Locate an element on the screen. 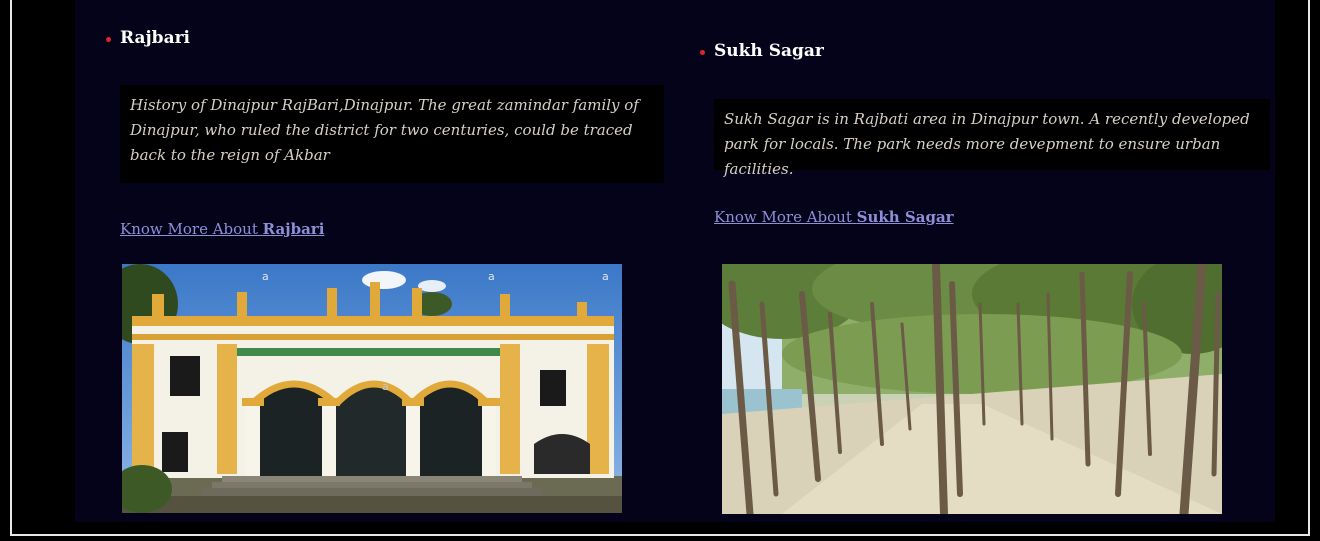  frame-border-right is located at coordinates (1309, 268).